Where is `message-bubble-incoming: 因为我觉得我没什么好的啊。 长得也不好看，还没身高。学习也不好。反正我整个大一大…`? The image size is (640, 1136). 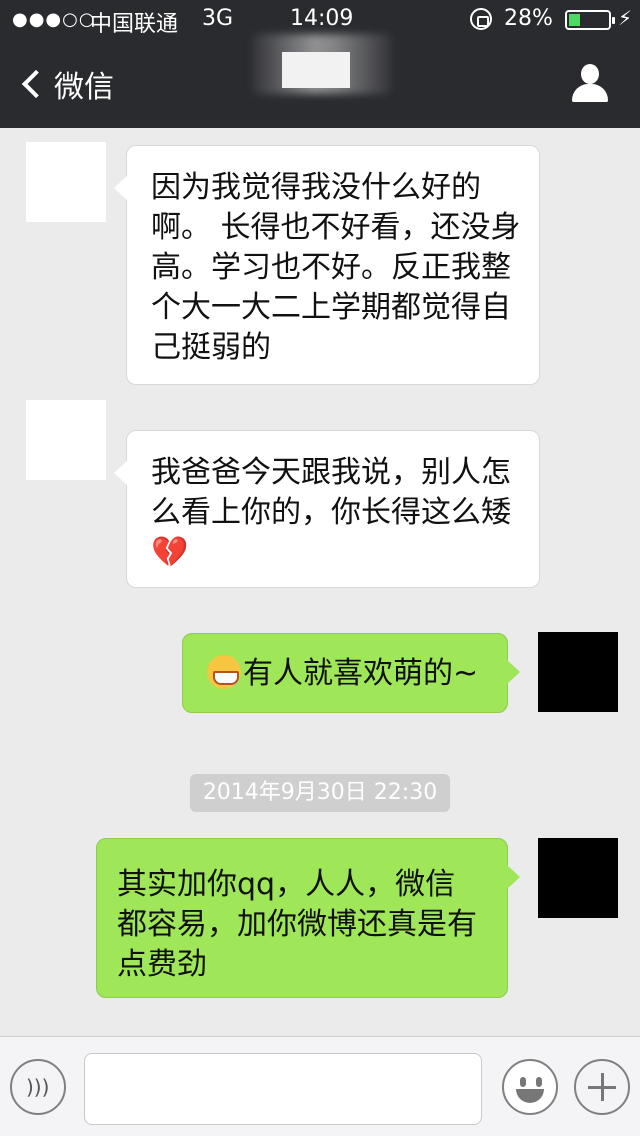 message-bubble-incoming: 因为我觉得我没什么好的啊。 长得也不好看，还没身高。学习也不好。反正我整个大一大… is located at coordinates (327, 265).